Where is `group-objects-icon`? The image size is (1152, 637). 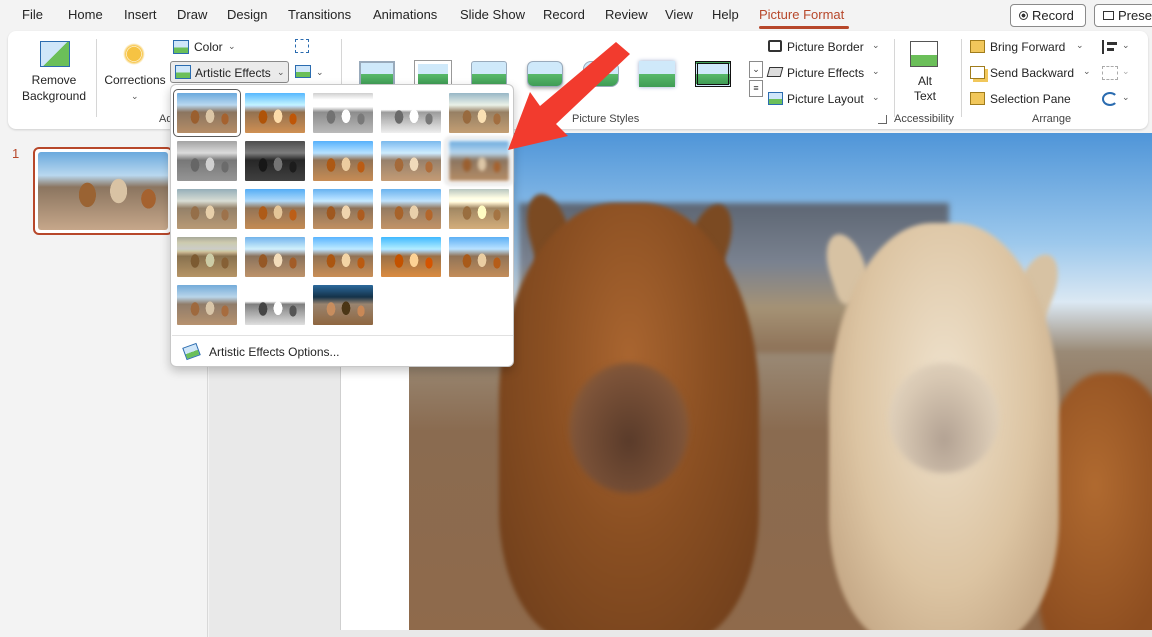
group-objects-icon is located at coordinates (1110, 73).